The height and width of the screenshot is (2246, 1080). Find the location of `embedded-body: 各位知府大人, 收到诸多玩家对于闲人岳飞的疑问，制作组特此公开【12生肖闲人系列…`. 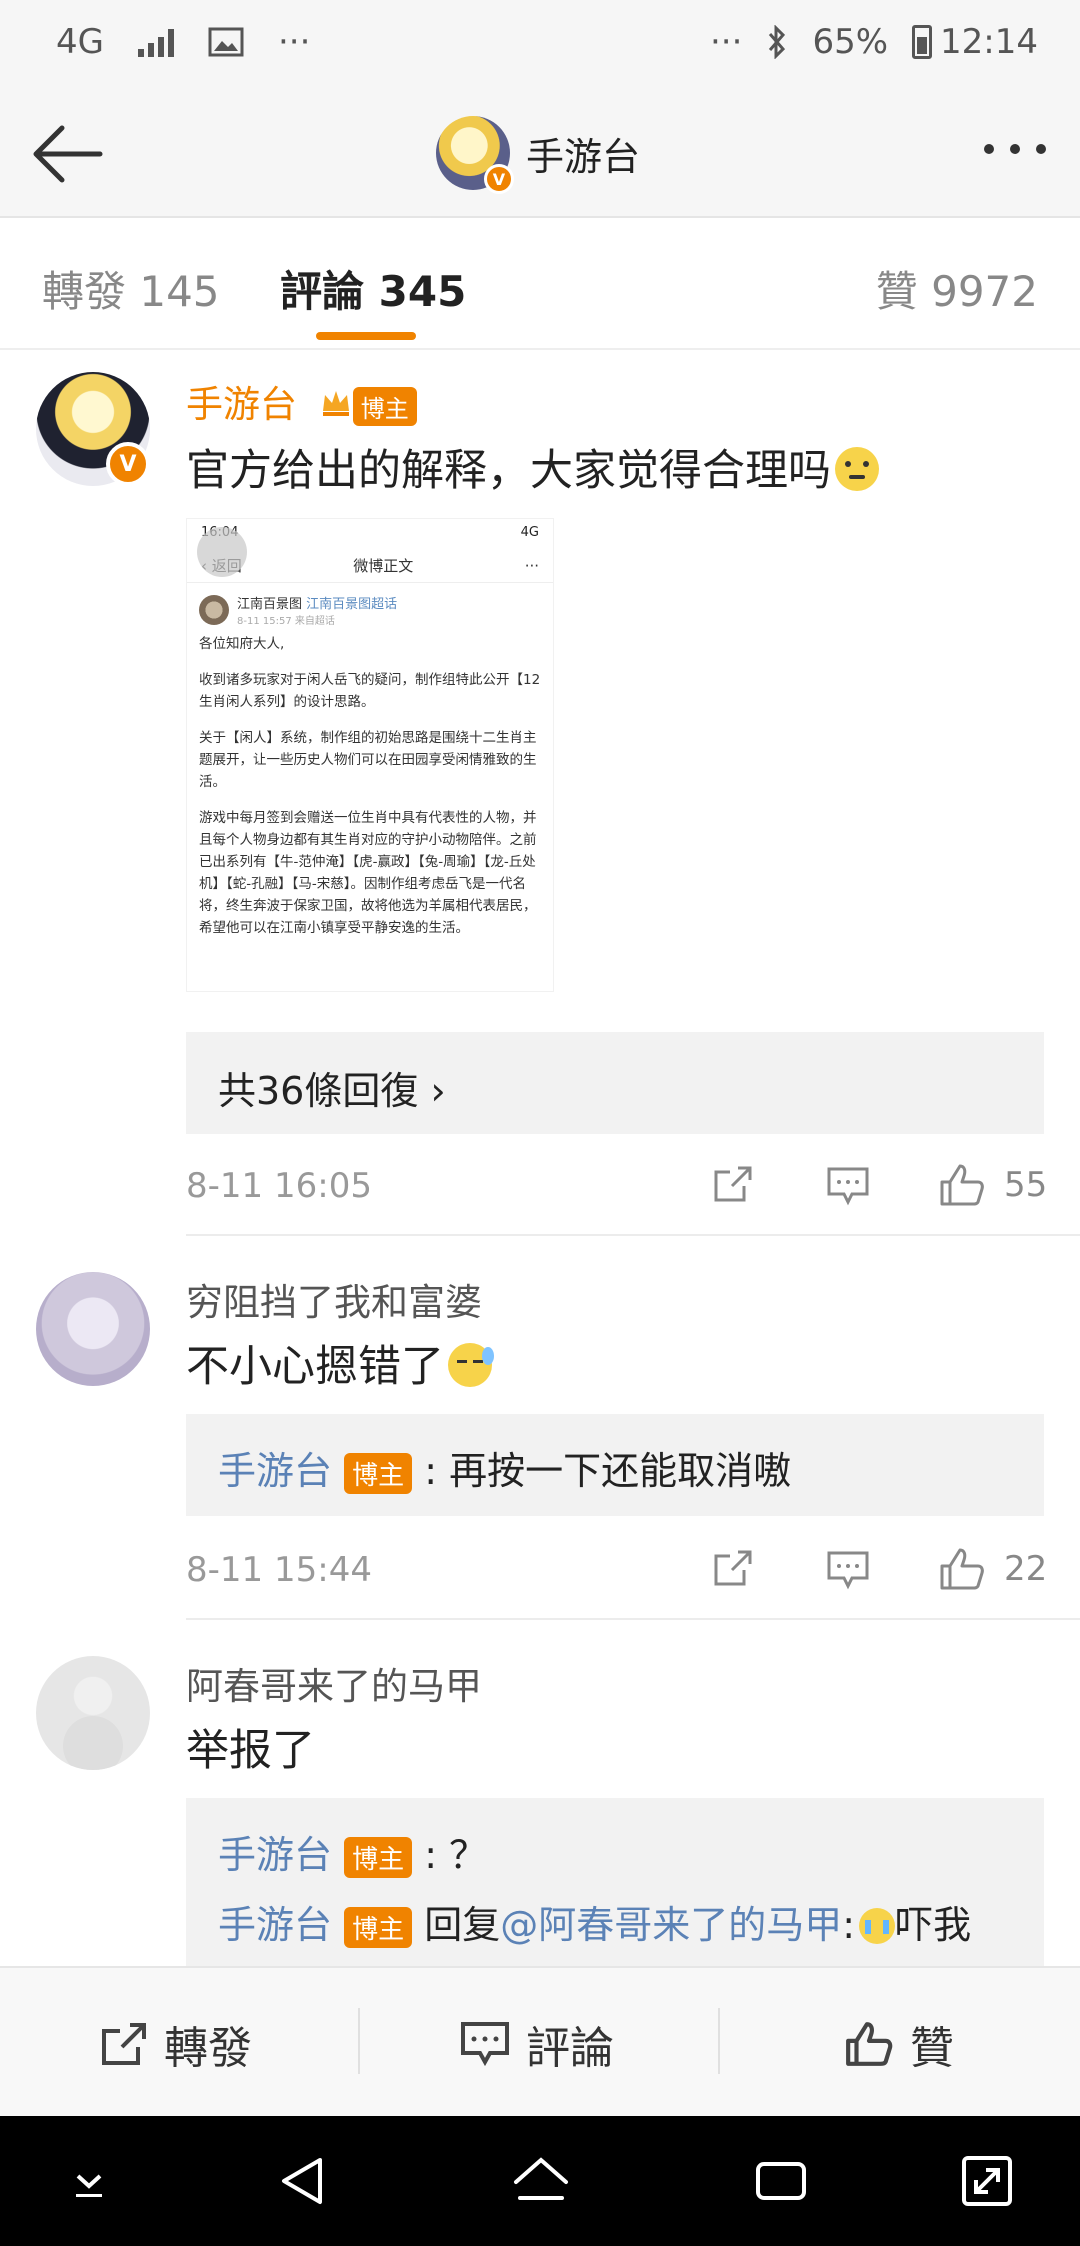

embedded-body: 各位知府大人, 收到诸多玩家对于闲人岳飞的疑问，制作组特此公开【12生肖闲人系列… is located at coordinates (370, 786).